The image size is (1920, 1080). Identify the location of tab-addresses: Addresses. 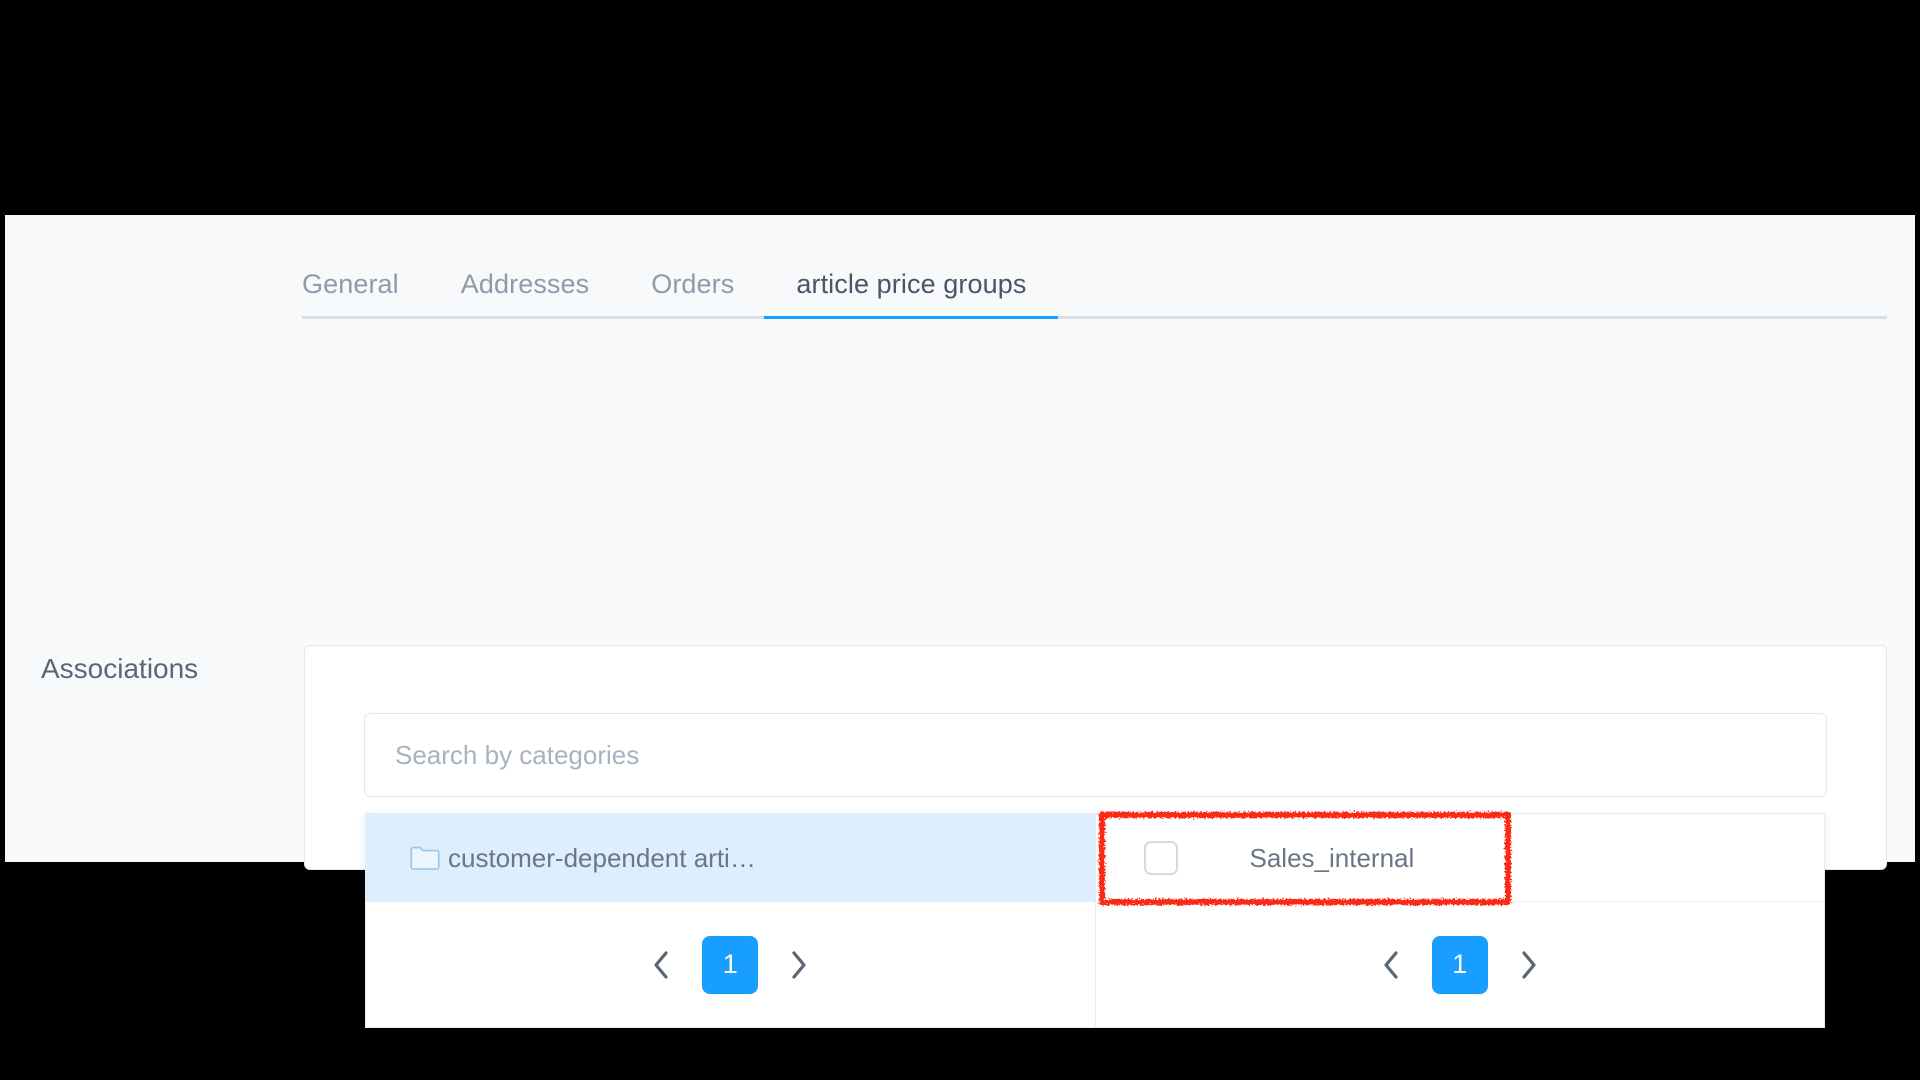
(525, 292).